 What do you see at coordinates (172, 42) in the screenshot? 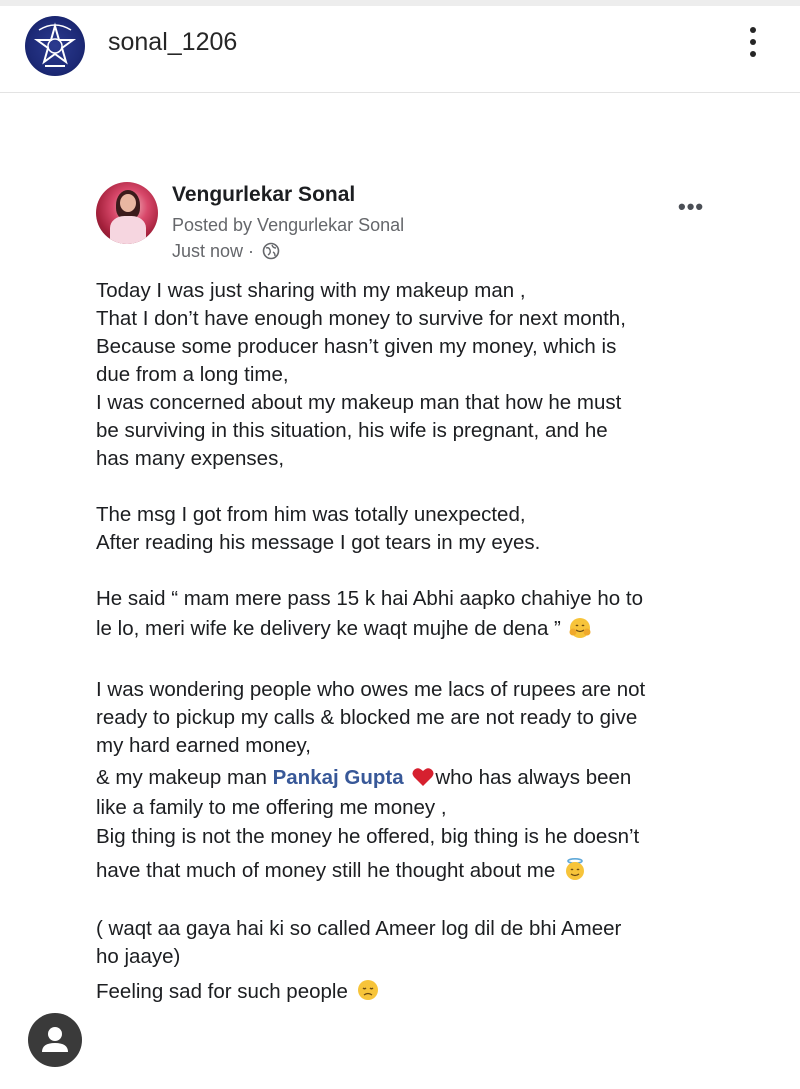
I see `instagram-username: sonal_1206` at bounding box center [172, 42].